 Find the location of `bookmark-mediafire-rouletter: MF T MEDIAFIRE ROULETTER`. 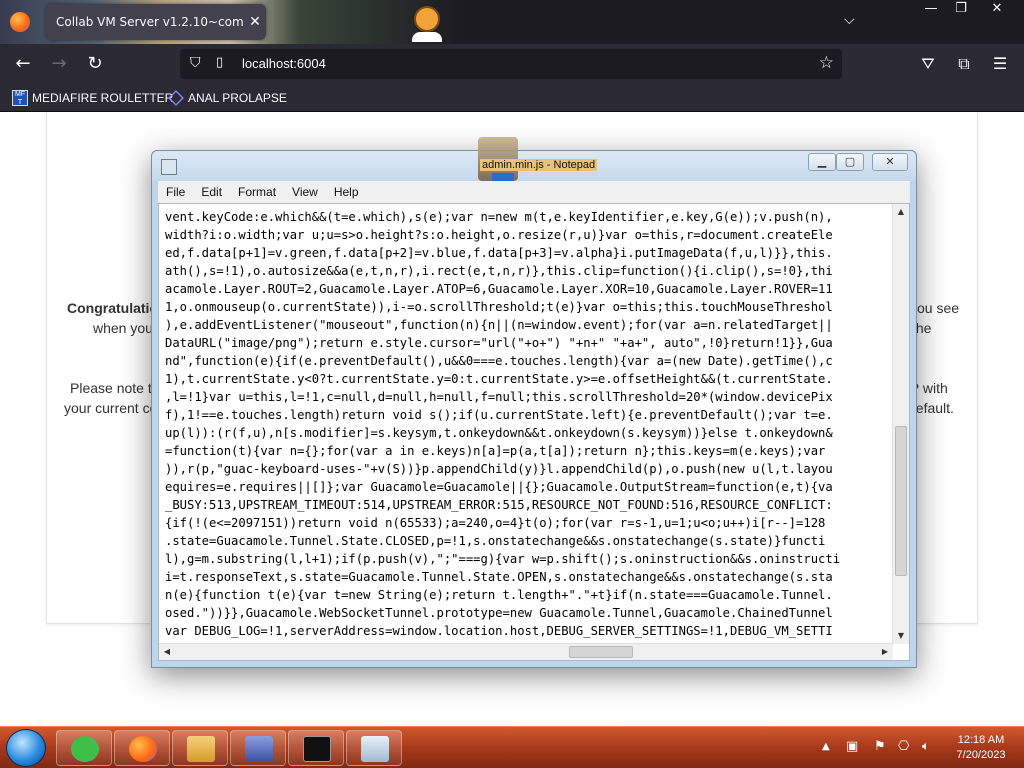

bookmark-mediafire-rouletter: MF T MEDIAFIRE ROULETTER is located at coordinates (92, 98).